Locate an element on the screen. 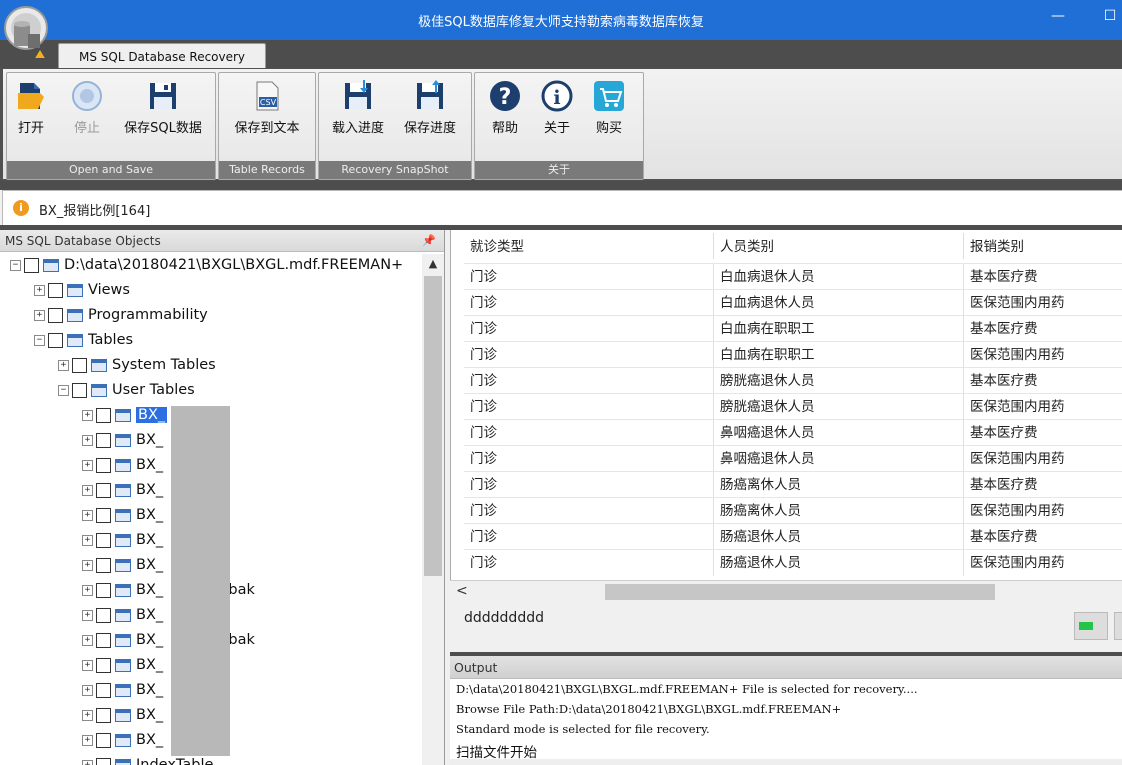 The width and height of the screenshot is (1122, 765). grid-horizontal-scrollbar: < is located at coordinates (786, 591).